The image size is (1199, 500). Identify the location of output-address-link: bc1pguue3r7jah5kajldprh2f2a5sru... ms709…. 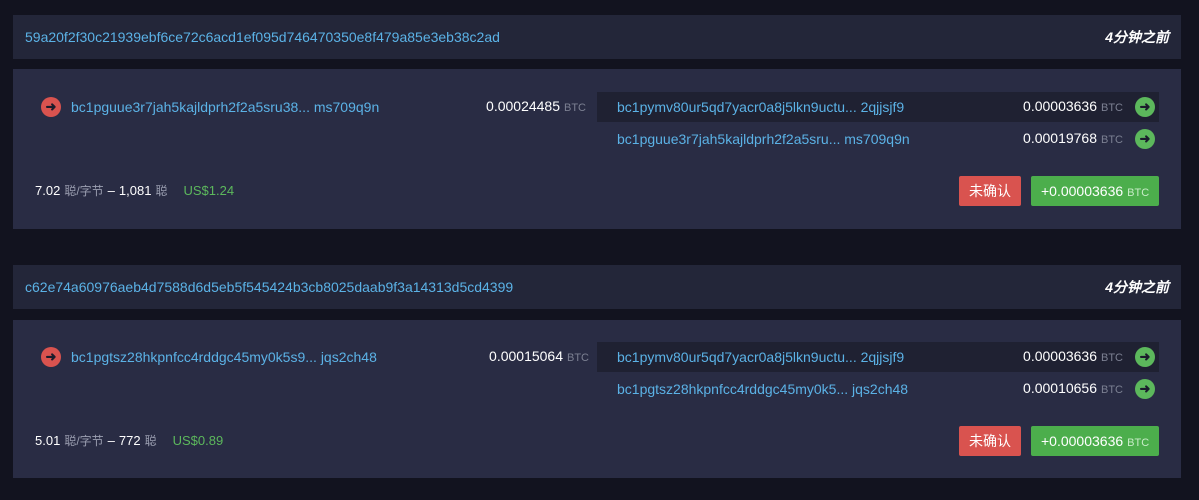
(763, 139).